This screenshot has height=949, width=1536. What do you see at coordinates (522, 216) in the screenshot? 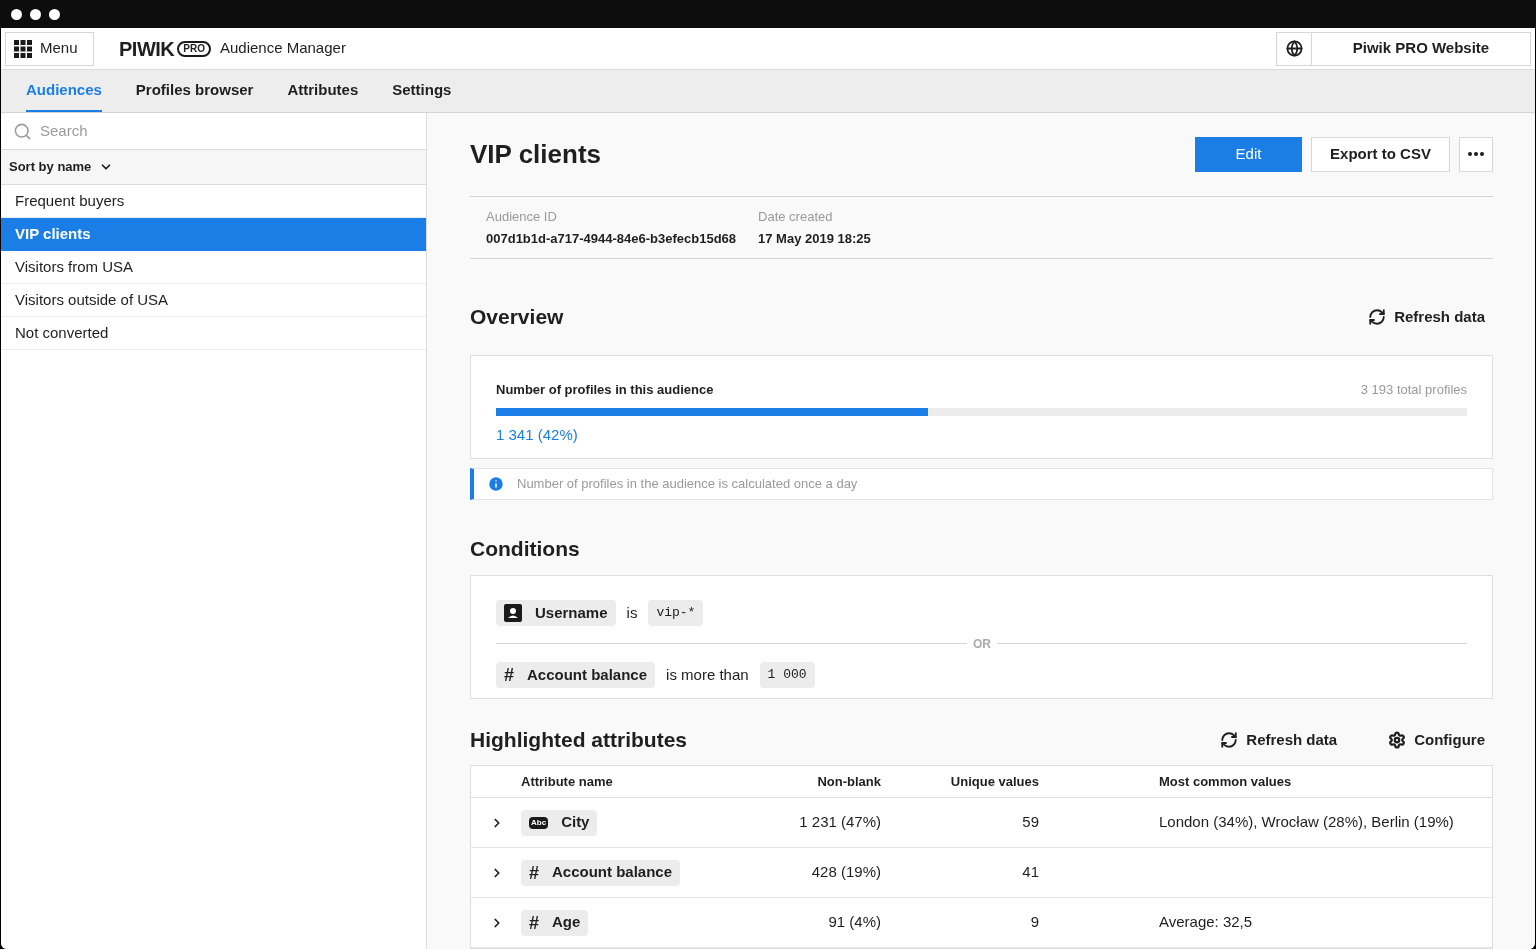
I see `meta-label: Audience ID` at bounding box center [522, 216].